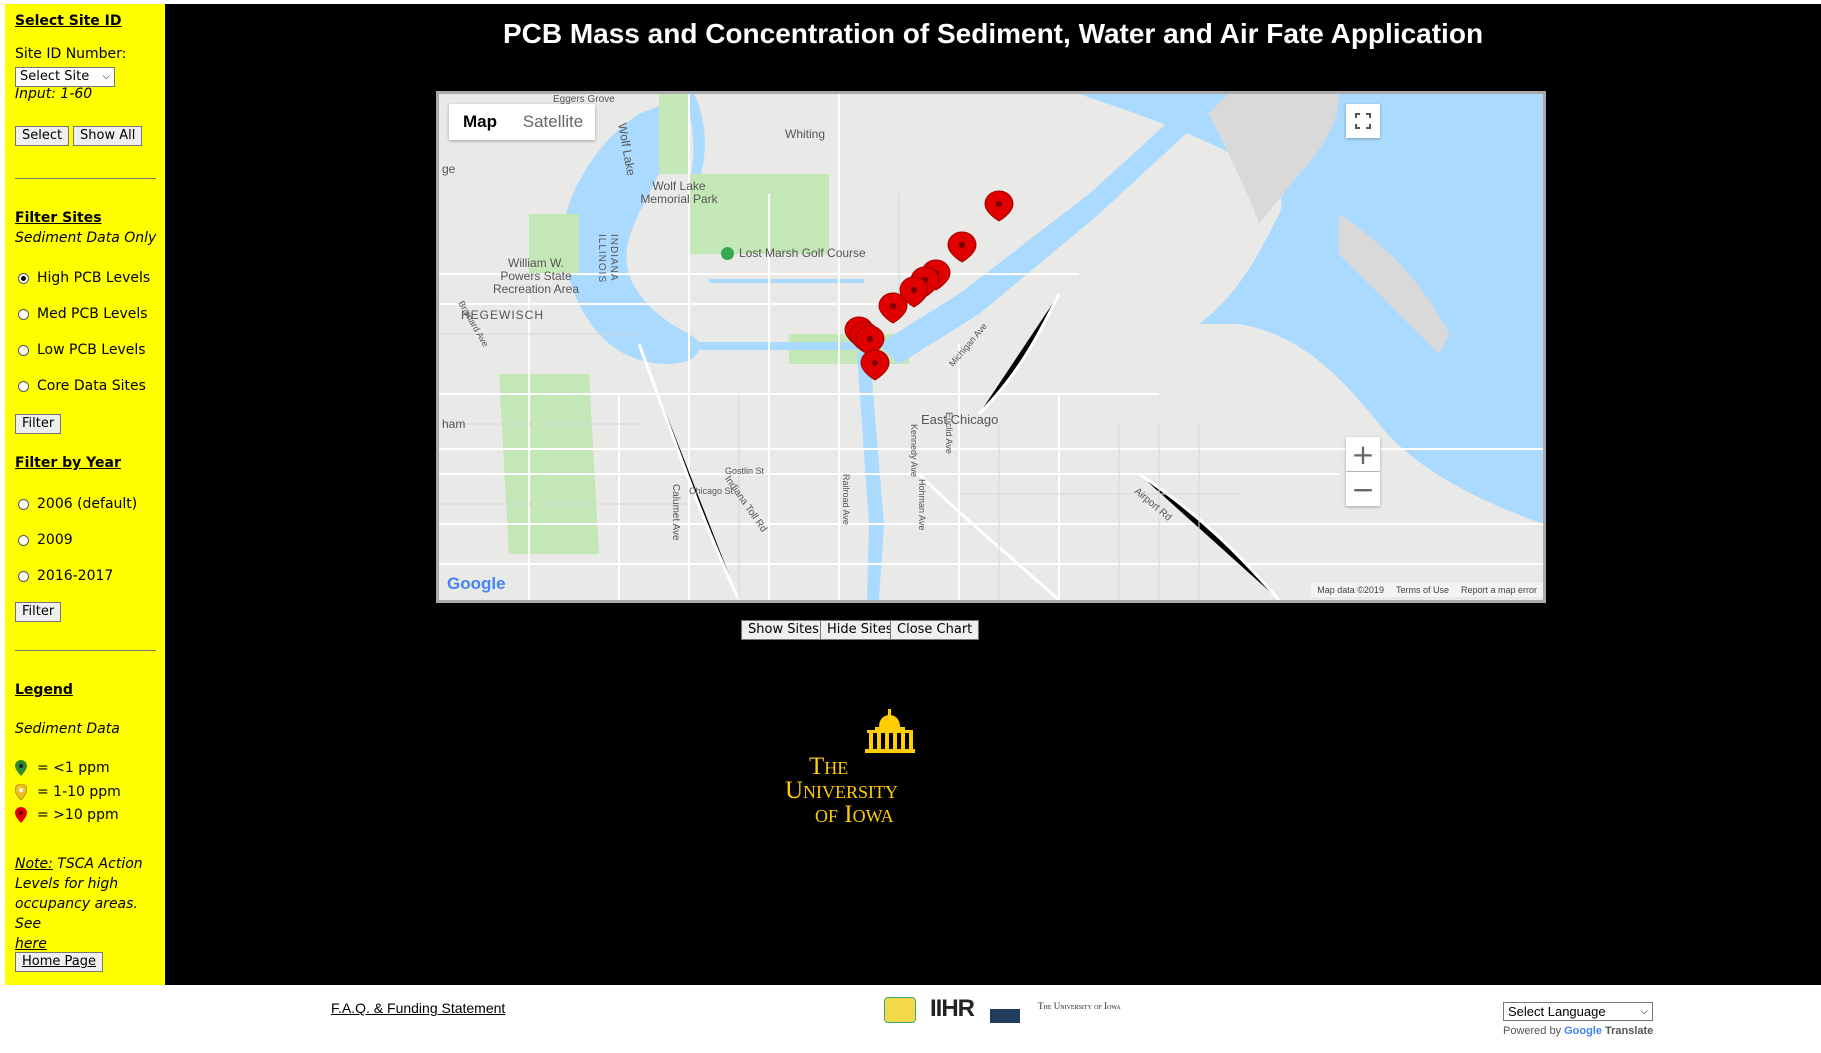  What do you see at coordinates (900, 1010) in the screenshot?
I see `iowa-logo-small` at bounding box center [900, 1010].